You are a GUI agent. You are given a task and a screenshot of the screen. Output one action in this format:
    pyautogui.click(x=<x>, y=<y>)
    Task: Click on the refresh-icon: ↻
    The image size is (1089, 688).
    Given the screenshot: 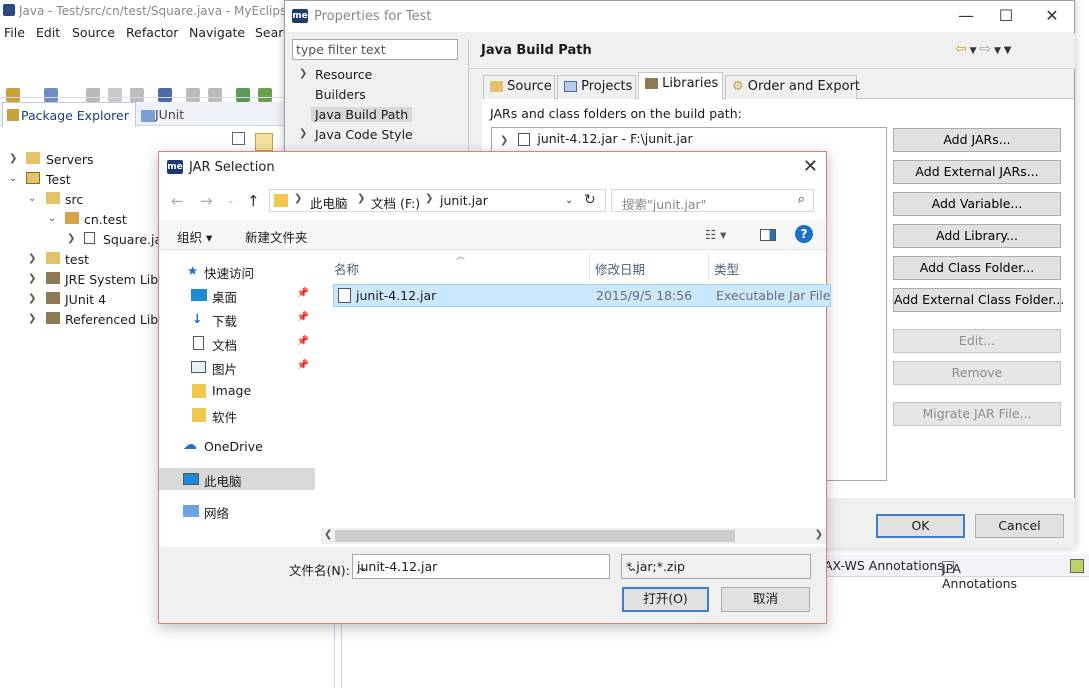 What is the action you would take?
    pyautogui.click(x=590, y=200)
    